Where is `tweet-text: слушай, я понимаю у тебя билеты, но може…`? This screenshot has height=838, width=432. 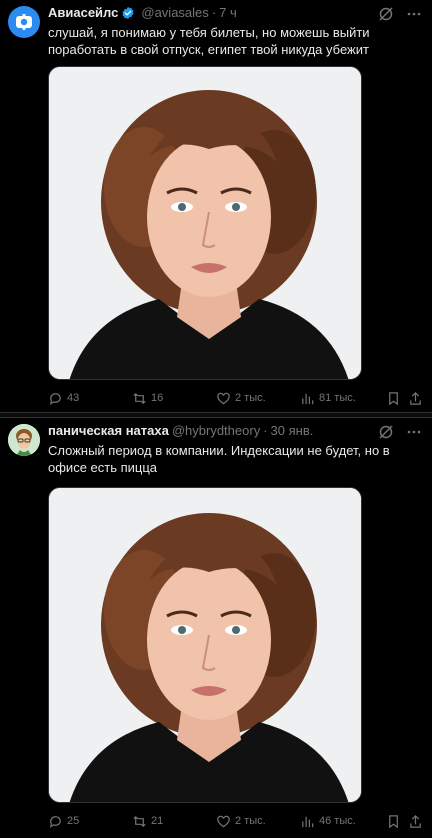
tweet-text: слушай, я понимаю у тебя билеты, но може… is located at coordinates (209, 41).